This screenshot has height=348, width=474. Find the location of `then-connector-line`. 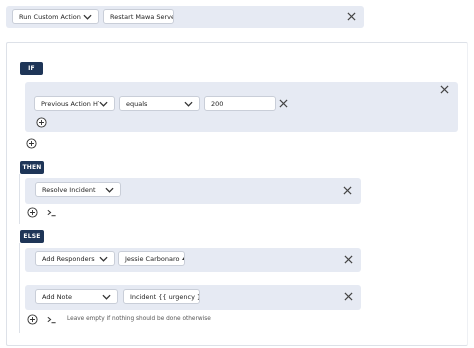

then-connector-line is located at coordinates (19, 199).